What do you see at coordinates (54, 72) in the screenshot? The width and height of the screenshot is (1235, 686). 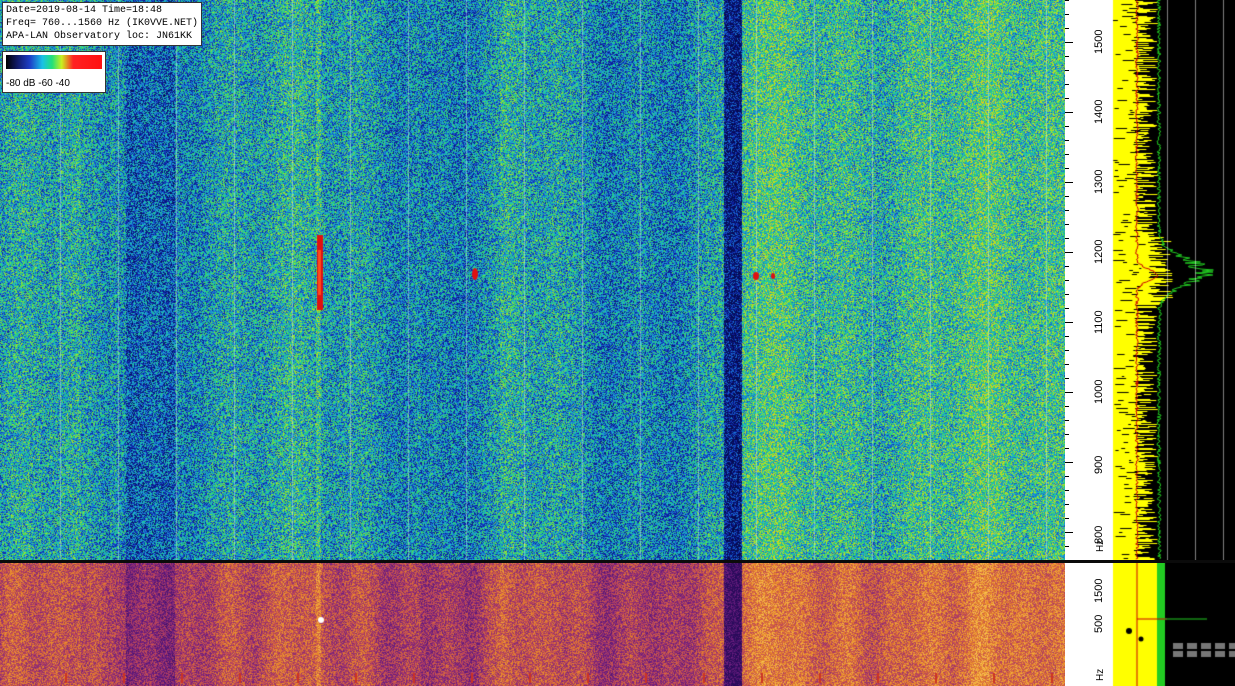 I see `color-scale-legend: -80 dB -60 -40` at bounding box center [54, 72].